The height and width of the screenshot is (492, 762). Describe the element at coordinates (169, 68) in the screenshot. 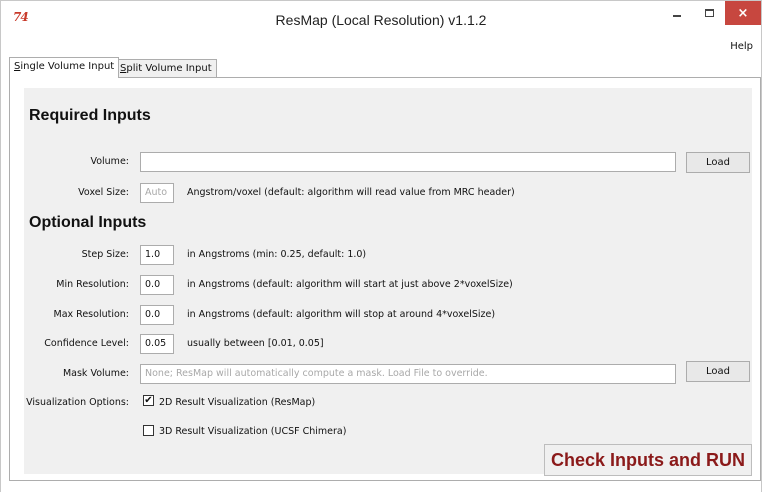

I see `tab-split-label: plit Volume Input` at that location.